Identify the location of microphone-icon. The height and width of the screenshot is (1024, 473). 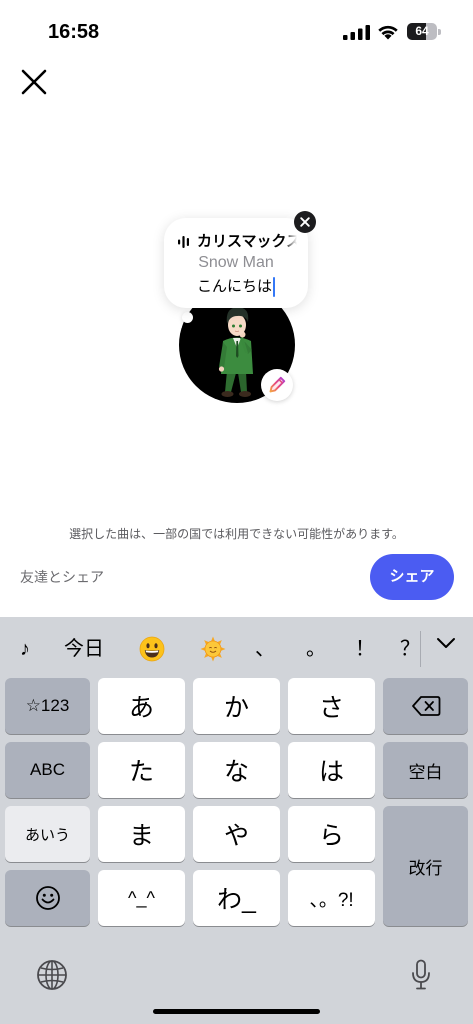
(421, 975).